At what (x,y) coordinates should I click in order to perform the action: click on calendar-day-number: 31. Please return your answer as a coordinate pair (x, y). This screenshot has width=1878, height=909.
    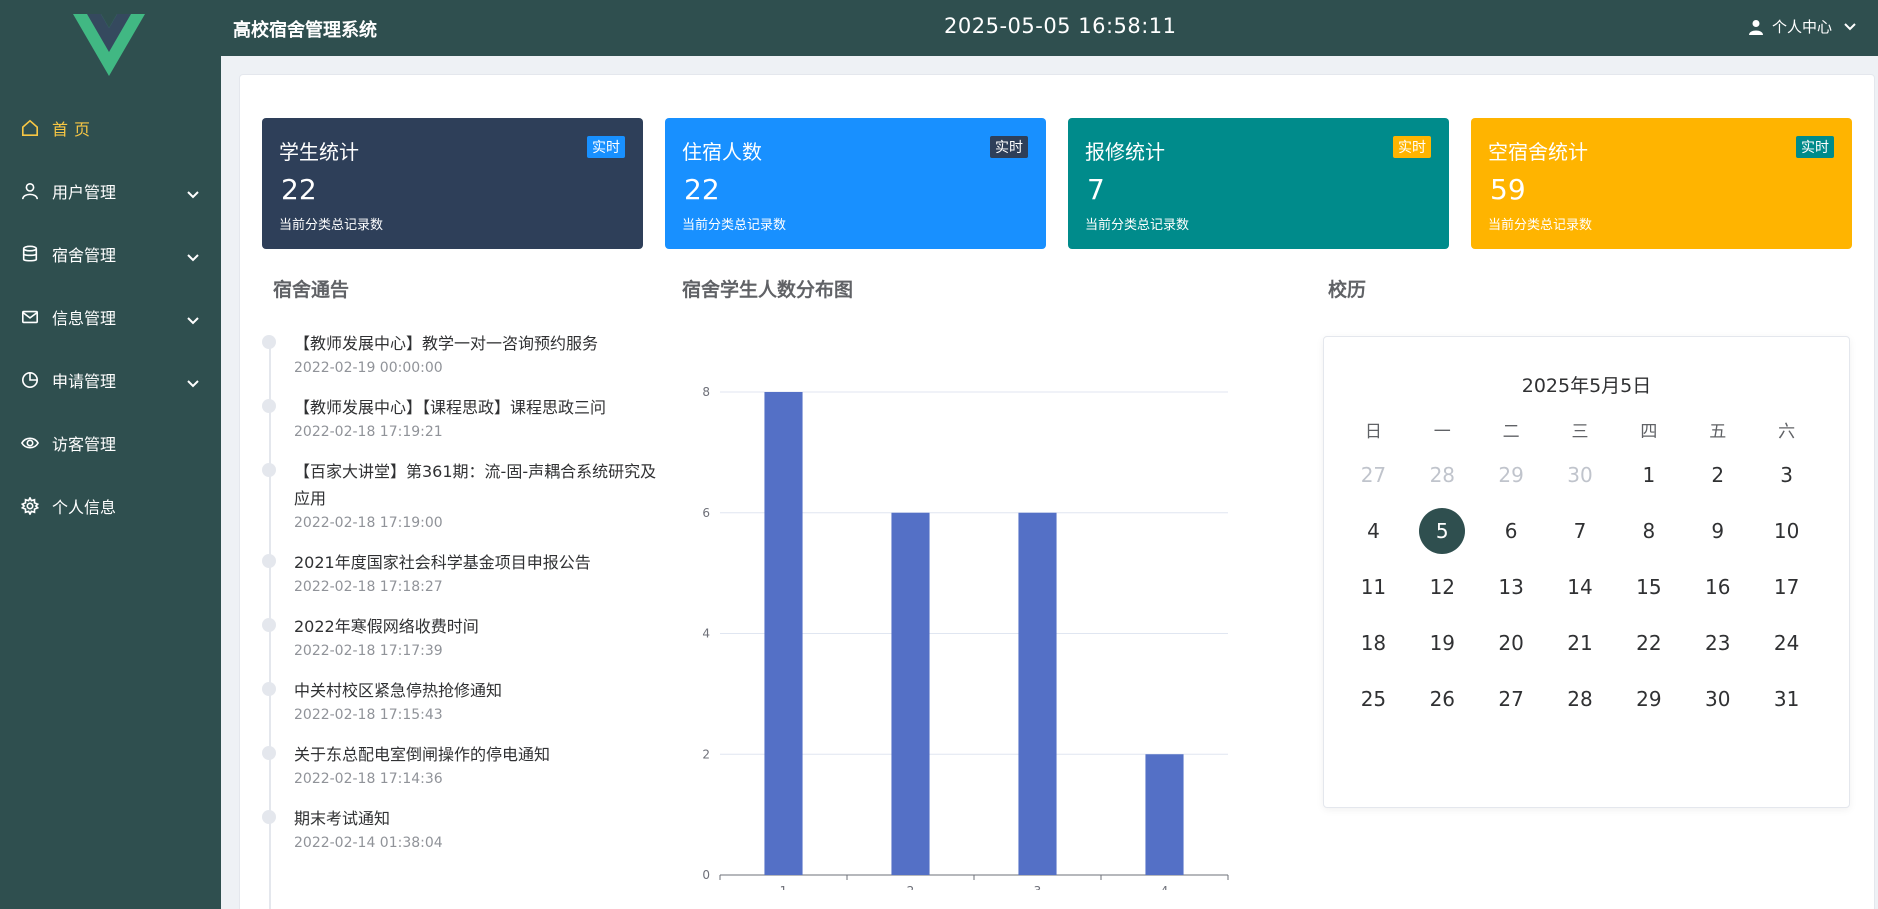
    Looking at the image, I should click on (1786, 699).